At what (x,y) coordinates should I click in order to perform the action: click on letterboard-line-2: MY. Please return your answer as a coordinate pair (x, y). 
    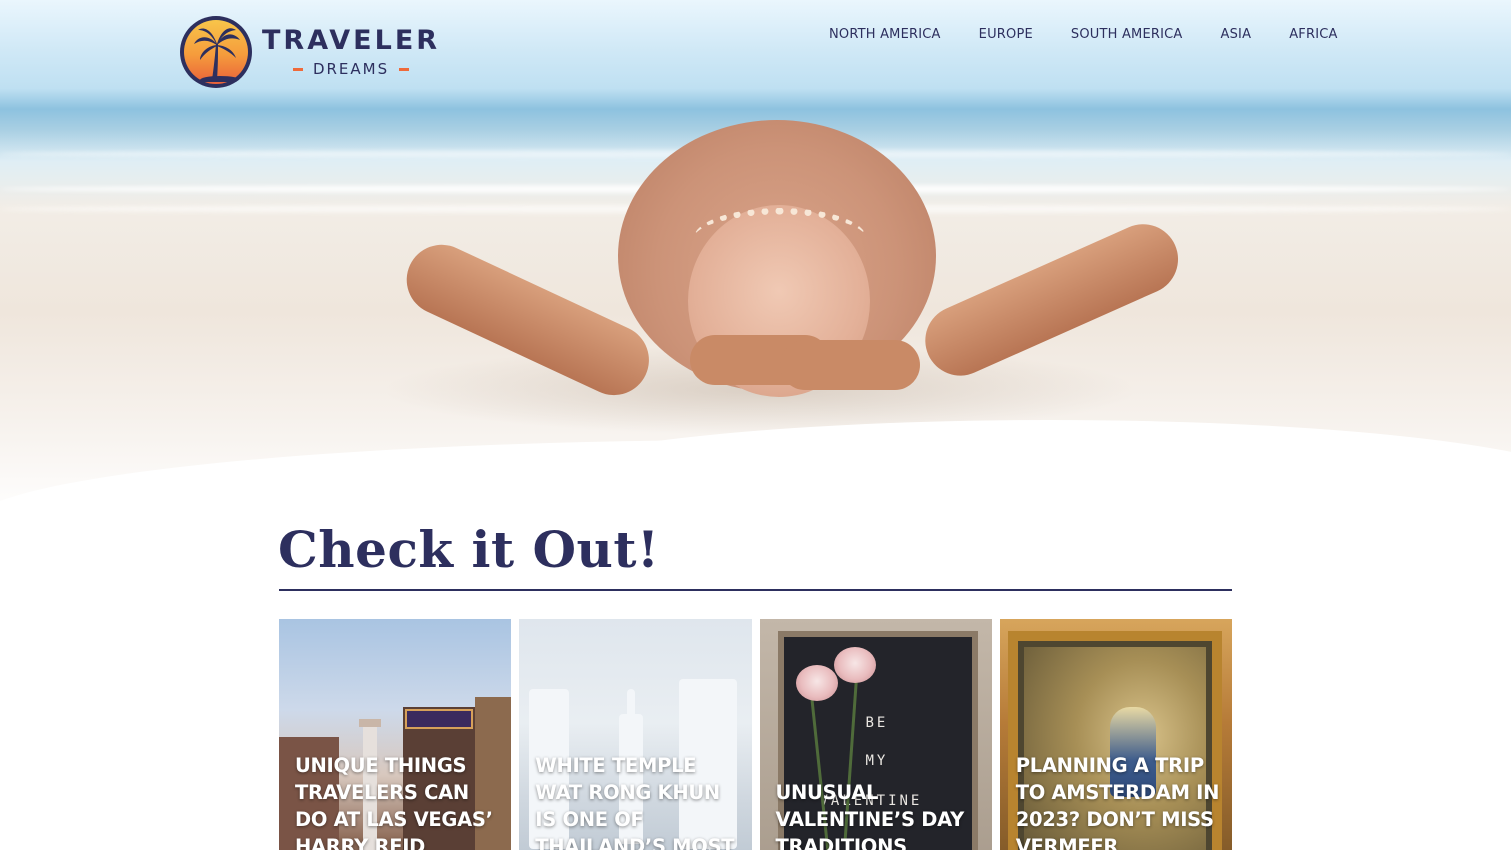
    Looking at the image, I should click on (877, 761).